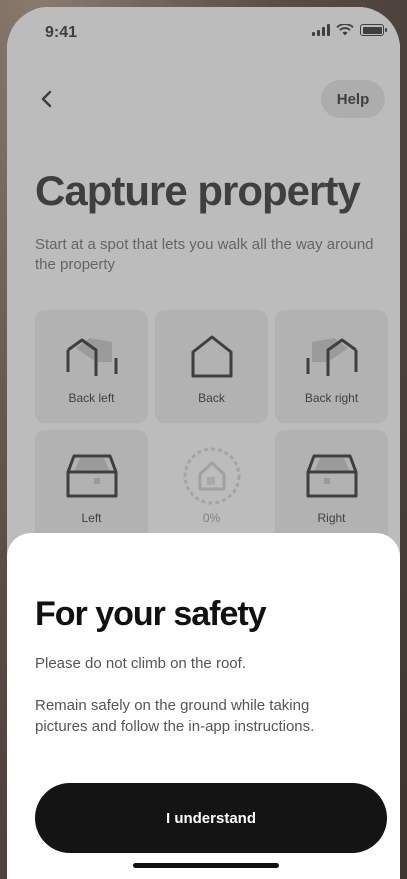 Image resolution: width=407 pixels, height=879 pixels. Describe the element at coordinates (140, 663) in the screenshot. I see `sheet-text-roof: Please do not climb on the roof.` at that location.